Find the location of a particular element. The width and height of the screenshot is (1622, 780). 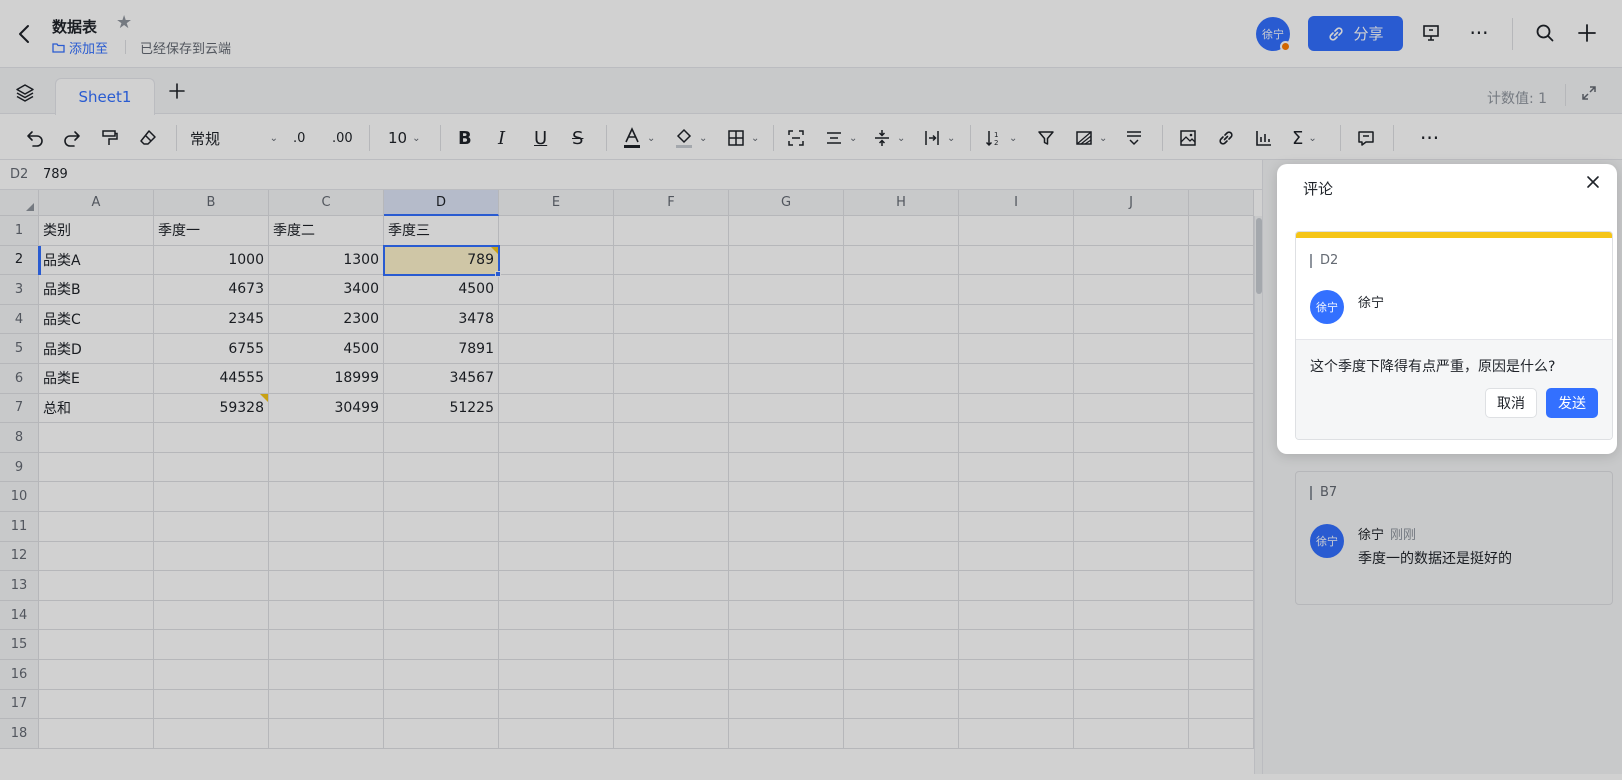

row-header-15: 15 is located at coordinates (19, 645).